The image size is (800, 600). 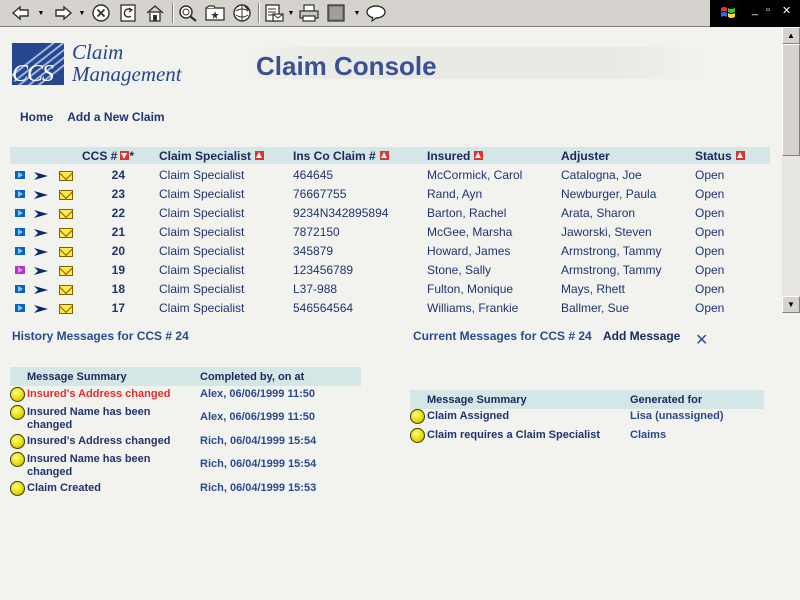 I want to click on cell-ins-claim: 76667755, so click(x=320, y=194).